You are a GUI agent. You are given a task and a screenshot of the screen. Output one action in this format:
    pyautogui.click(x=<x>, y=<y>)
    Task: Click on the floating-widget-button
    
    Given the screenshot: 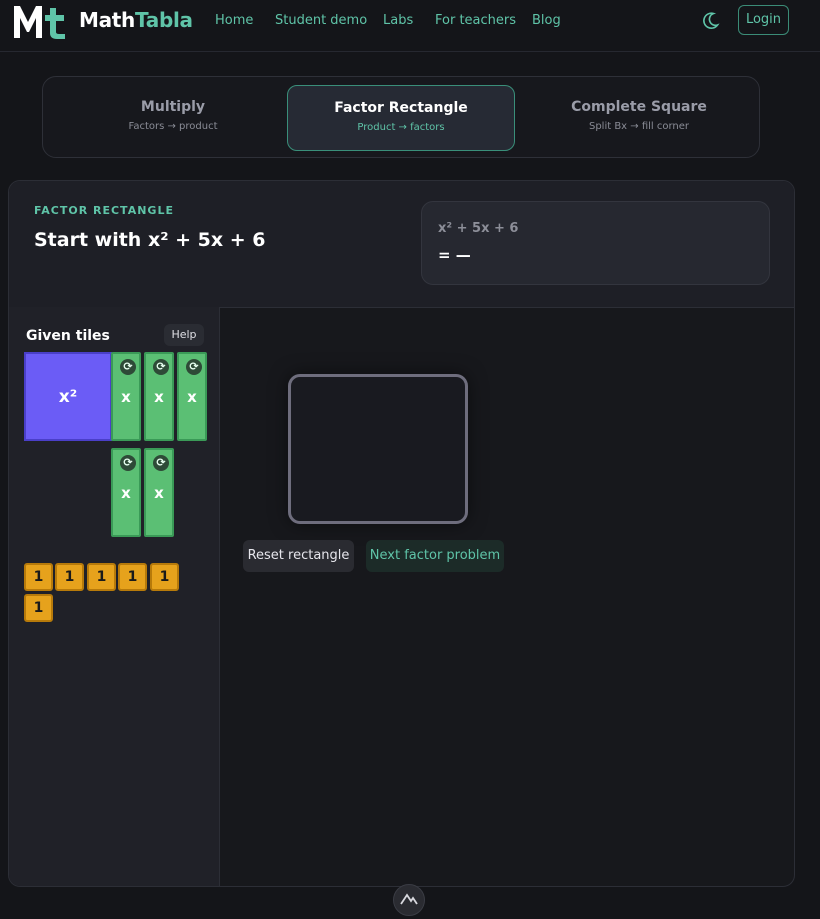 What is the action you would take?
    pyautogui.click(x=409, y=900)
    